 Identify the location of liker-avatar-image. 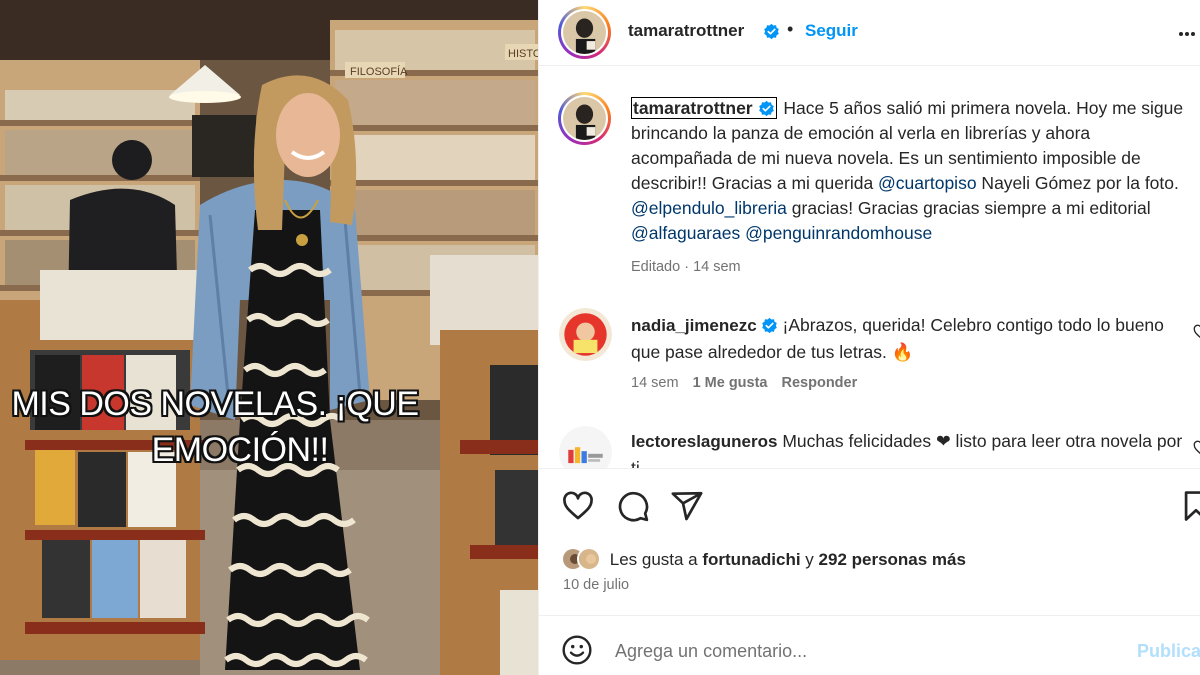
(589, 559).